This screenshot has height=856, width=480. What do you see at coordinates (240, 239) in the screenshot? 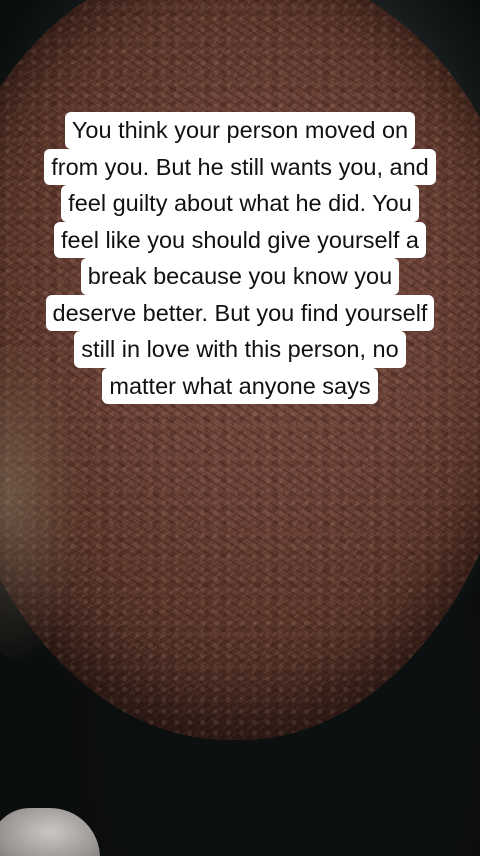
I see `caption-line: feel like you should give yourself a` at bounding box center [240, 239].